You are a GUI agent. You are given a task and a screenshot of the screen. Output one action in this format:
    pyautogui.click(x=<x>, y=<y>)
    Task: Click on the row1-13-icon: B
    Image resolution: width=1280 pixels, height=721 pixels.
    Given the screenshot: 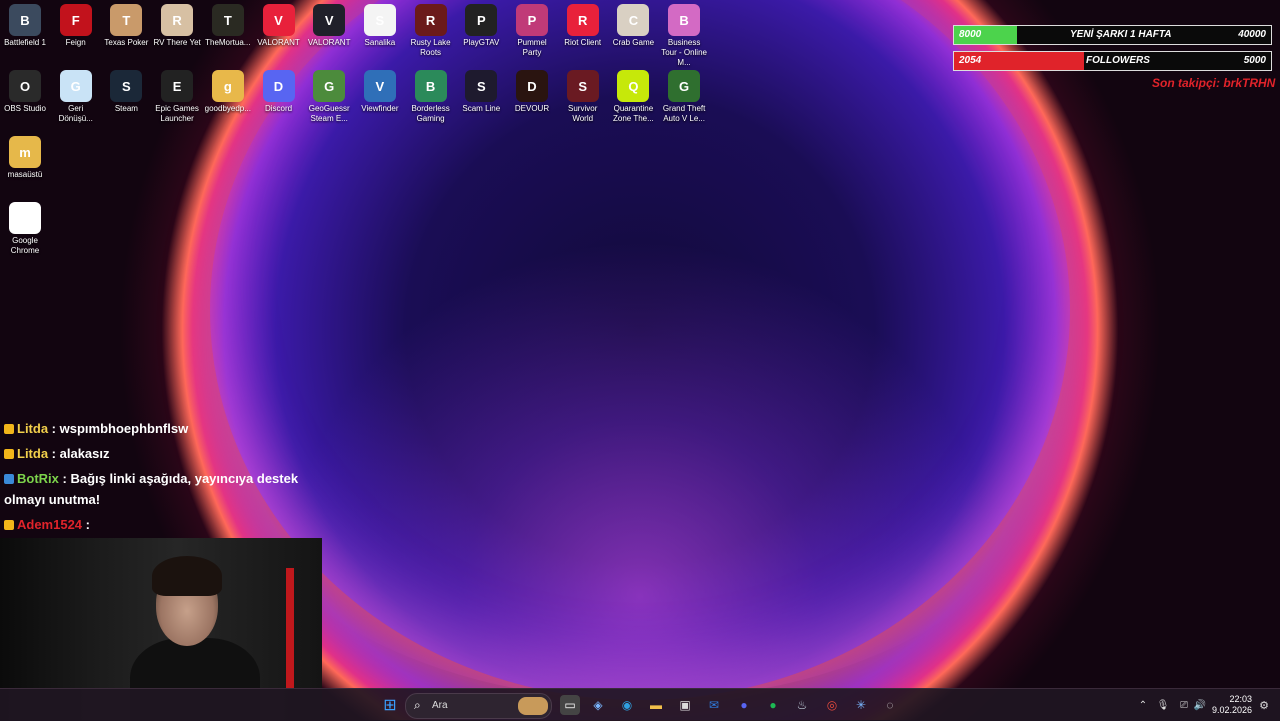 What is the action you would take?
    pyautogui.click(x=684, y=20)
    